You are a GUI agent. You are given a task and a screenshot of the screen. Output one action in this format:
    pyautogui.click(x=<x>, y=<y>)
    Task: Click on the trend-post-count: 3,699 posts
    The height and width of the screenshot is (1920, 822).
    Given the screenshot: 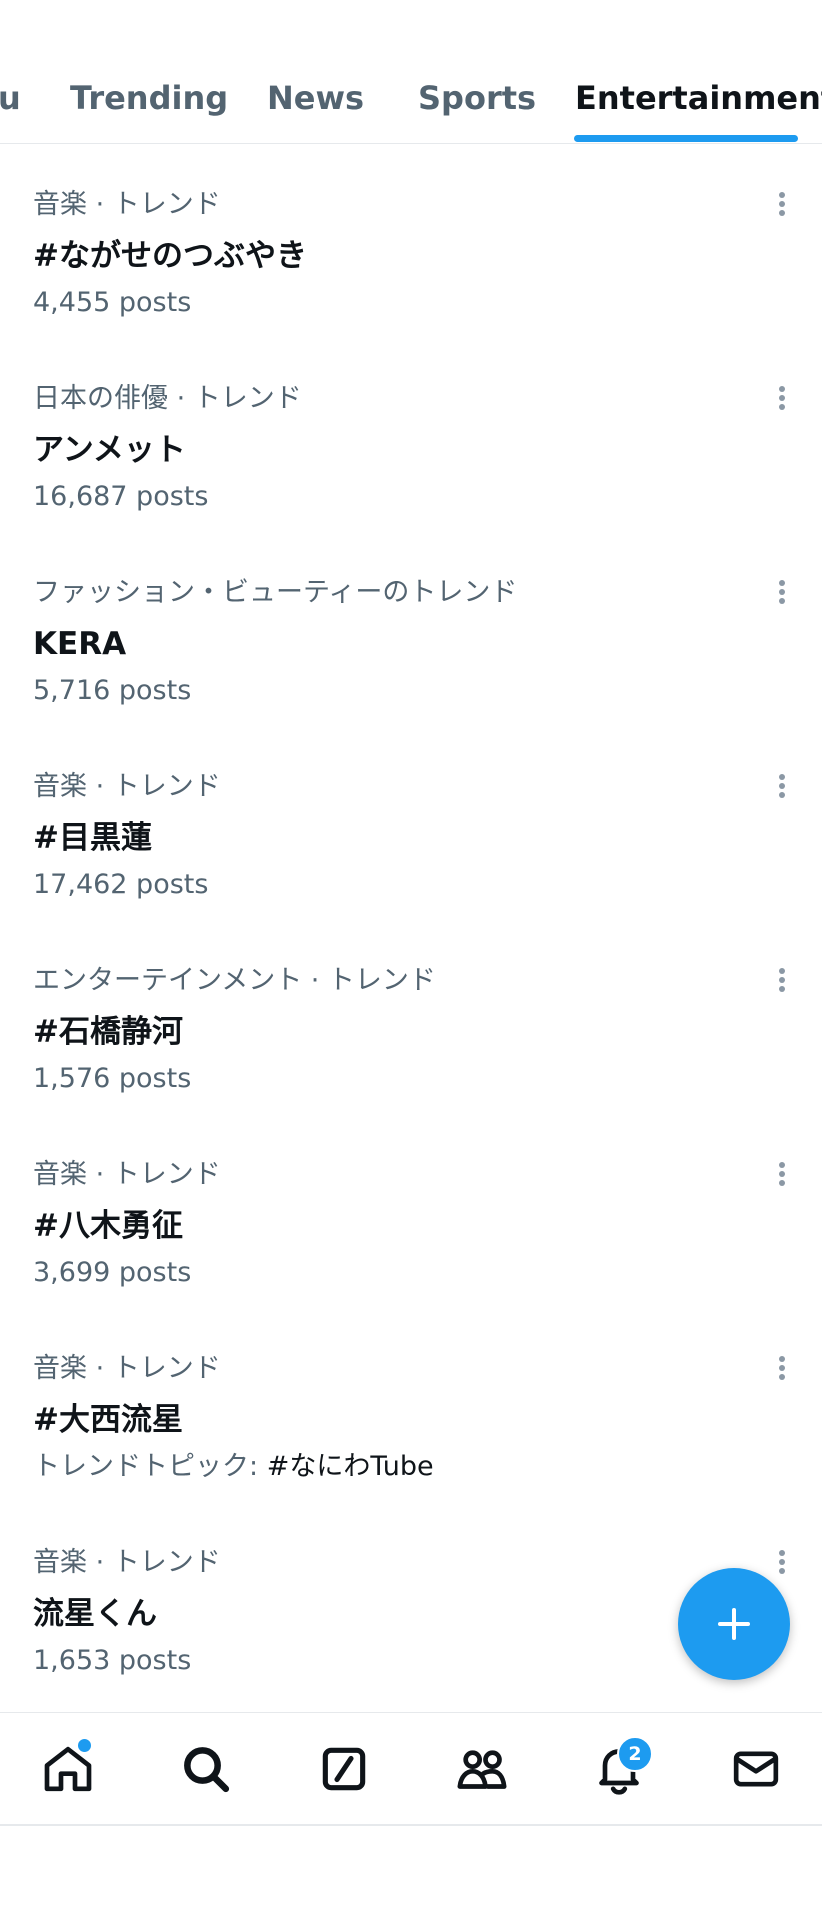 What is the action you would take?
    pyautogui.click(x=112, y=1272)
    